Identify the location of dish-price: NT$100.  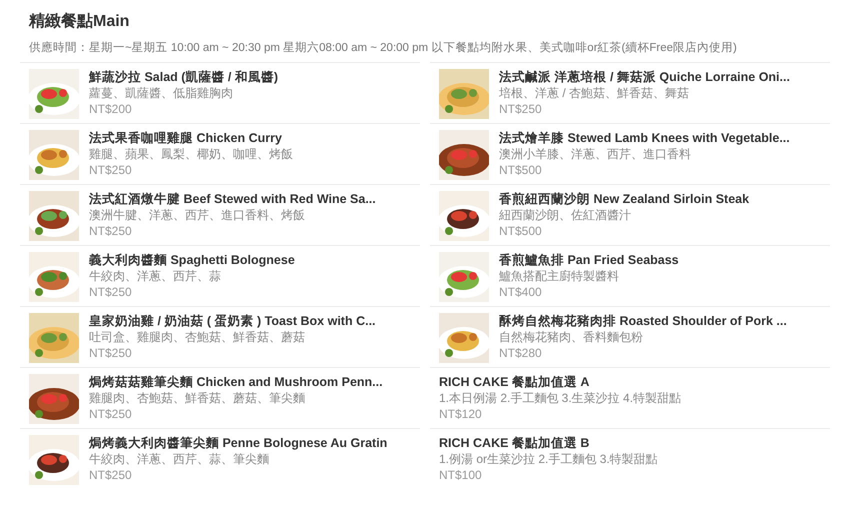
(460, 475).